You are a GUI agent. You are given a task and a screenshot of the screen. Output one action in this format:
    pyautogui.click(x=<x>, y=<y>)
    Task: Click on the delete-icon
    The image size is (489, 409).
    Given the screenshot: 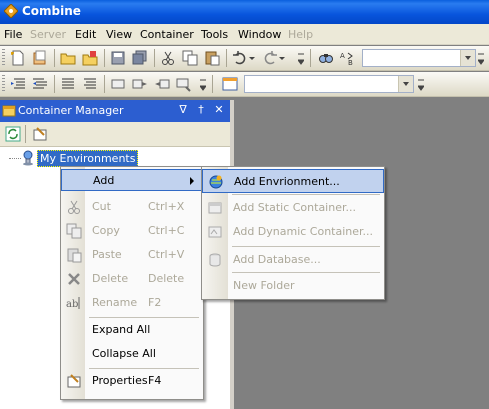 What is the action you would take?
    pyautogui.click(x=74, y=279)
    